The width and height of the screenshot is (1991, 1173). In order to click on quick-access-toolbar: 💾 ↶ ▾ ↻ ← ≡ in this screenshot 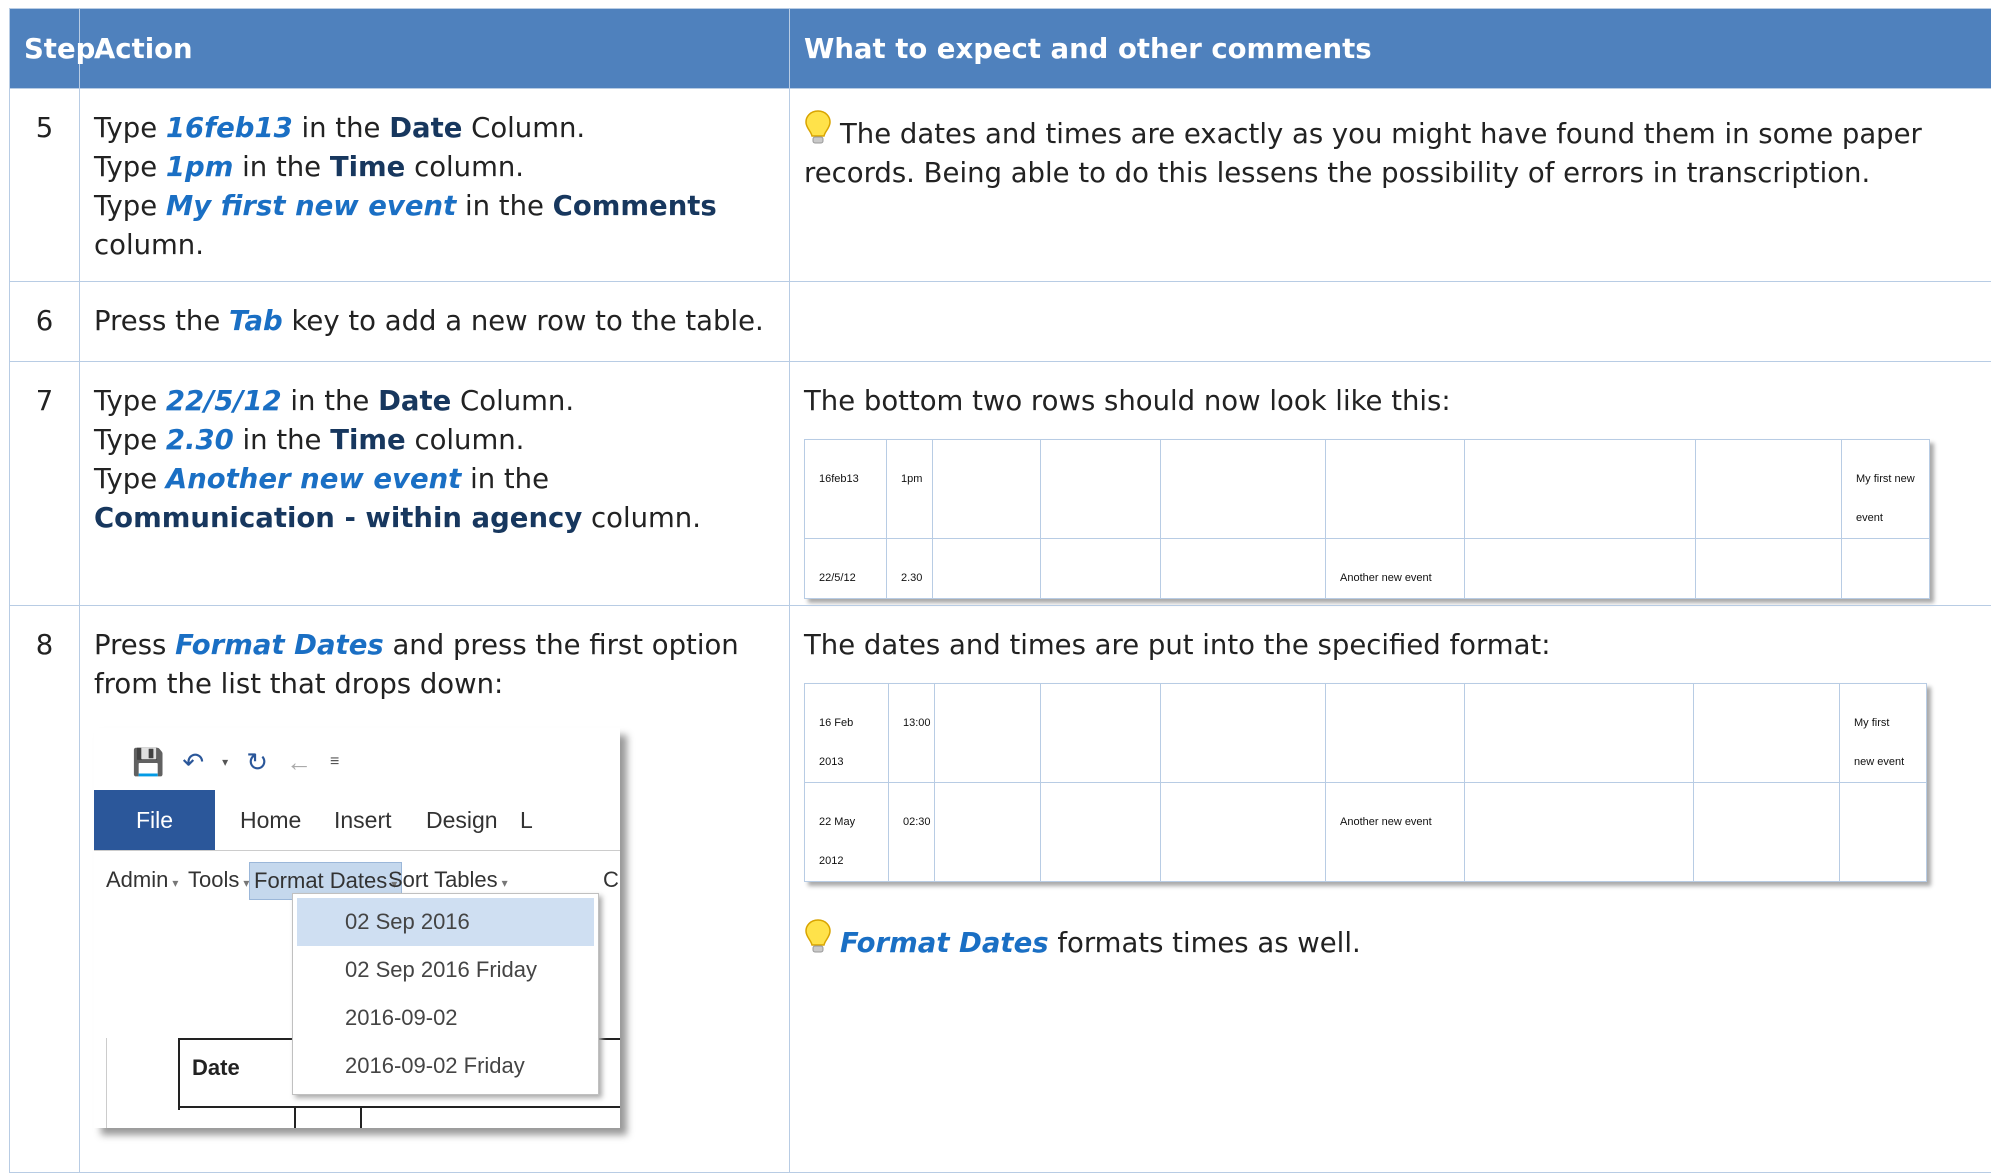, I will do `click(235, 762)`.